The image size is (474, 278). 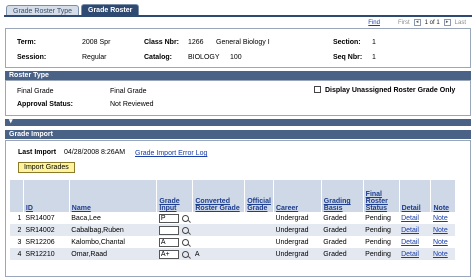 I want to click on col-grade-input: Grade Input, so click(x=174, y=196).